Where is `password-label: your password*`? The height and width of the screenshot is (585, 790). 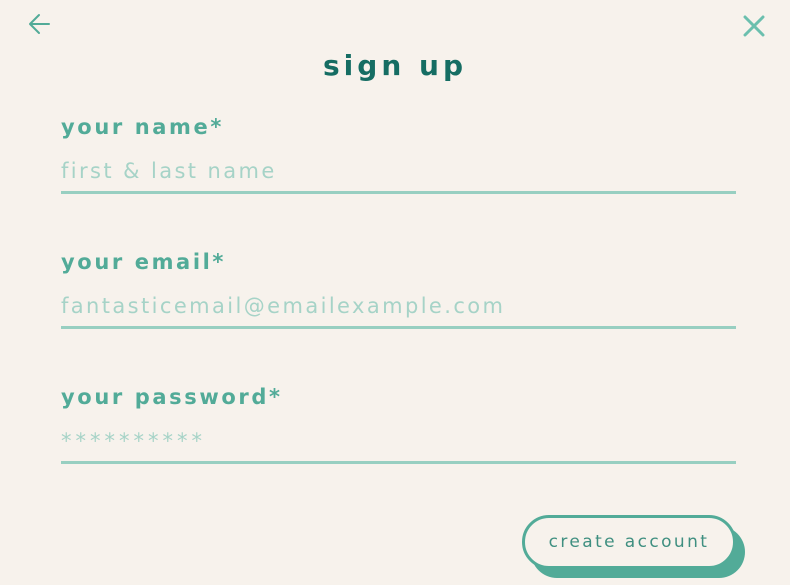
password-label: your password* is located at coordinates (172, 397).